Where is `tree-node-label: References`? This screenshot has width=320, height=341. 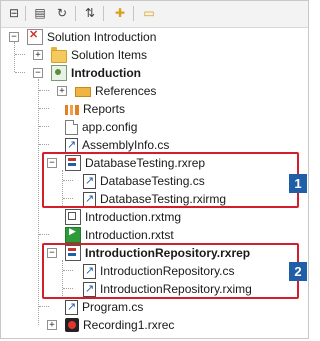 tree-node-label: References is located at coordinates (126, 91).